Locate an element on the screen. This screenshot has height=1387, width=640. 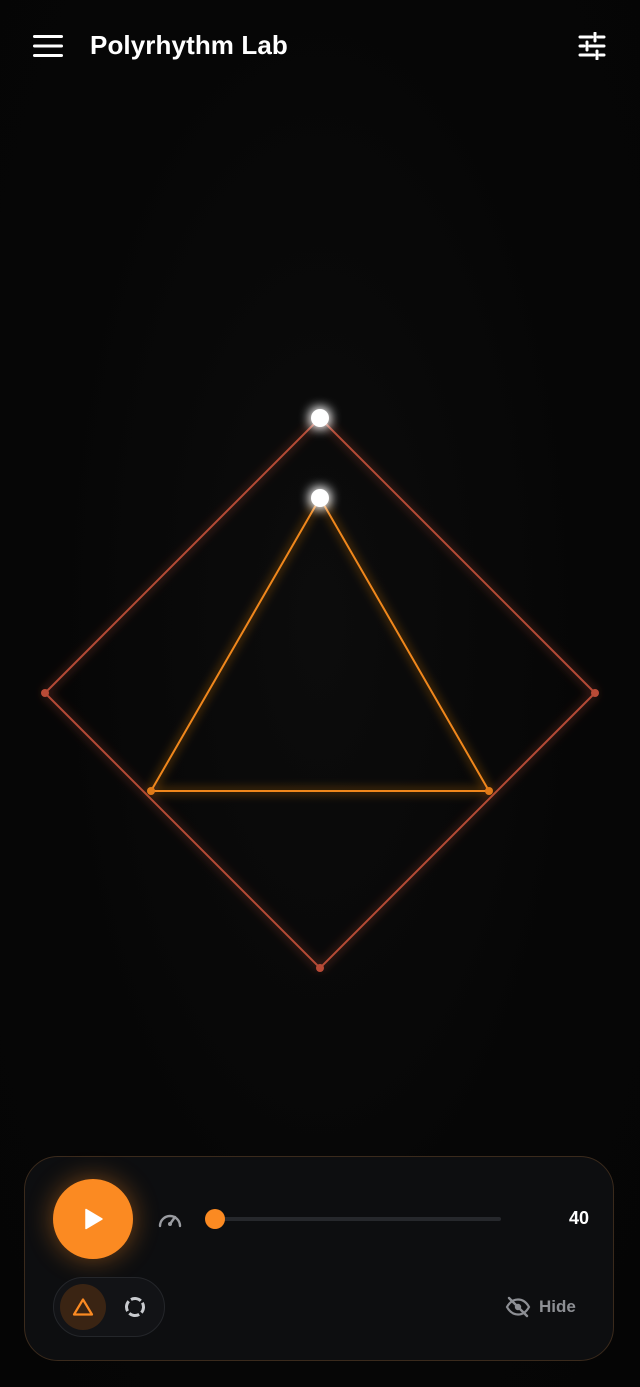
menu-button is located at coordinates (48, 46).